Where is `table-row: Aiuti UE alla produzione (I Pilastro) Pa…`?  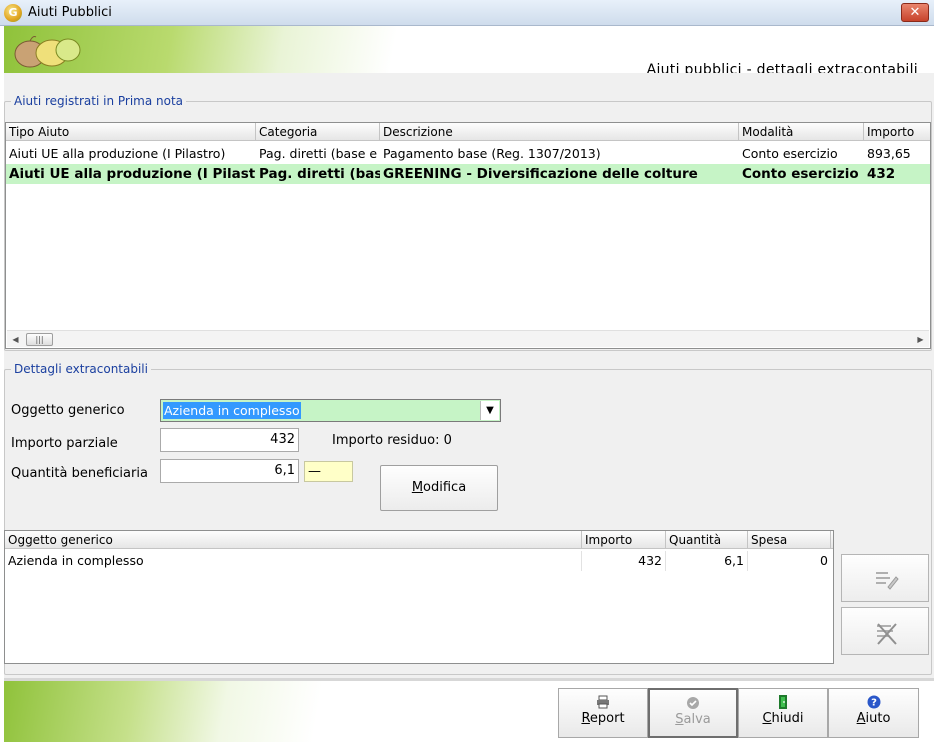 table-row: Aiuti UE alla produzione (I Pilastro) Pa… is located at coordinates (468, 154).